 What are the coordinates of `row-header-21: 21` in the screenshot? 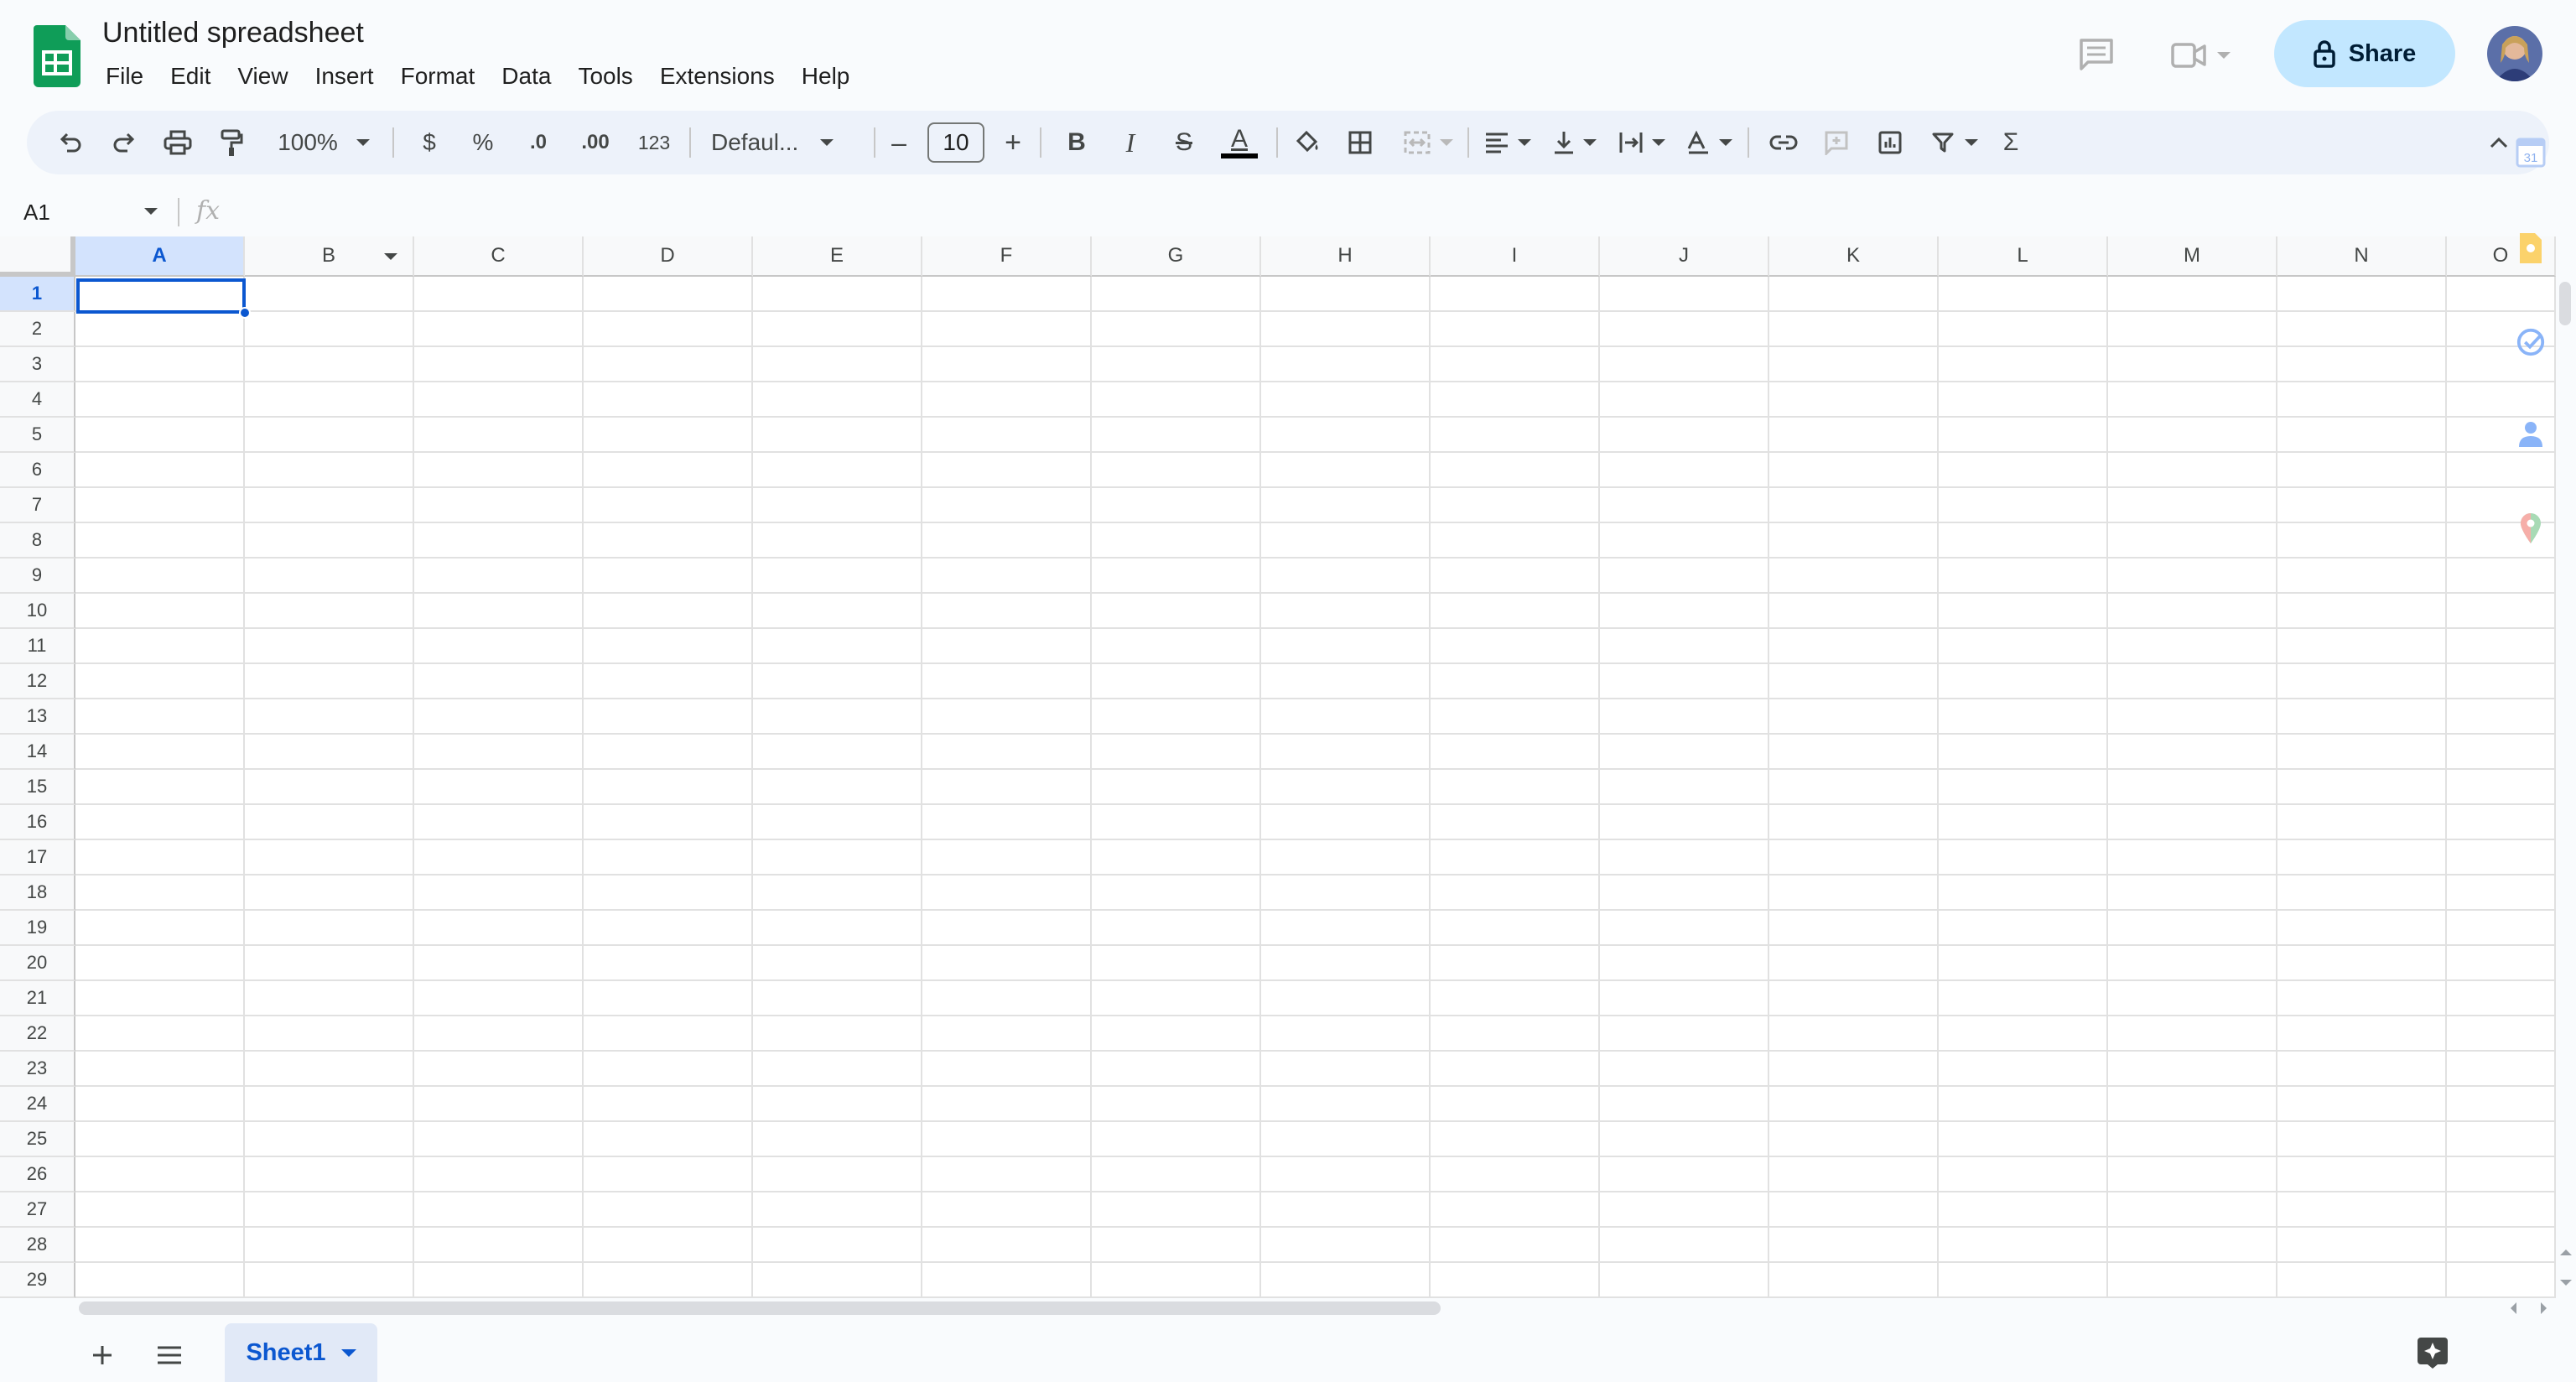 It's located at (37, 998).